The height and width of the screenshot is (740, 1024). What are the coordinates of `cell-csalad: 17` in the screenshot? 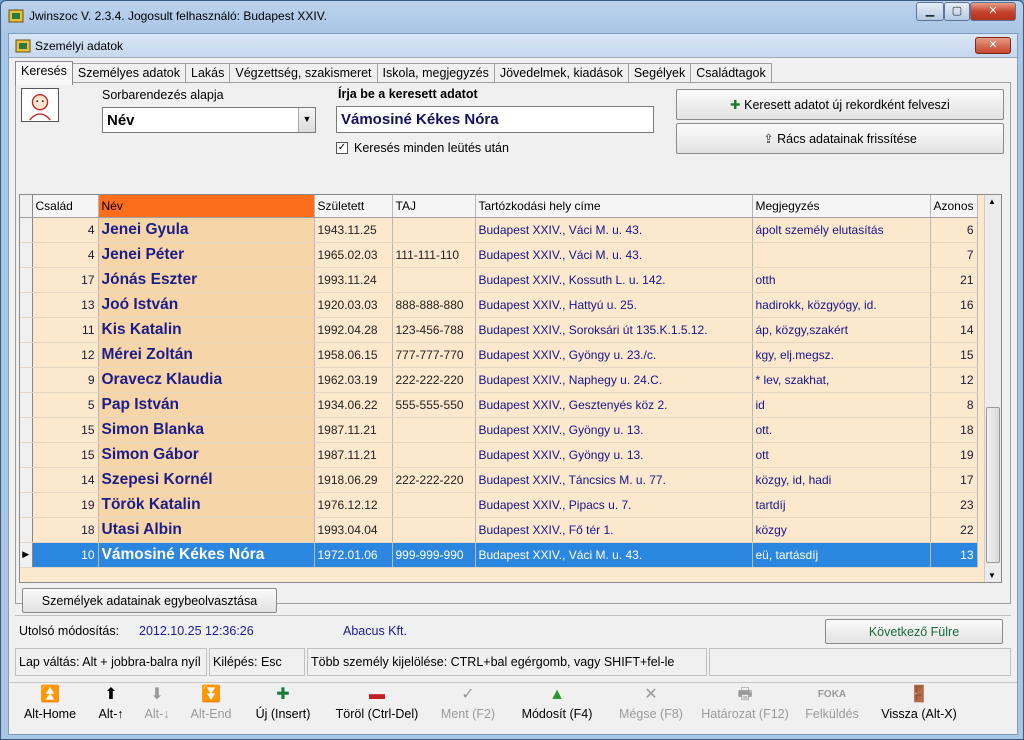 It's located at (65, 280).